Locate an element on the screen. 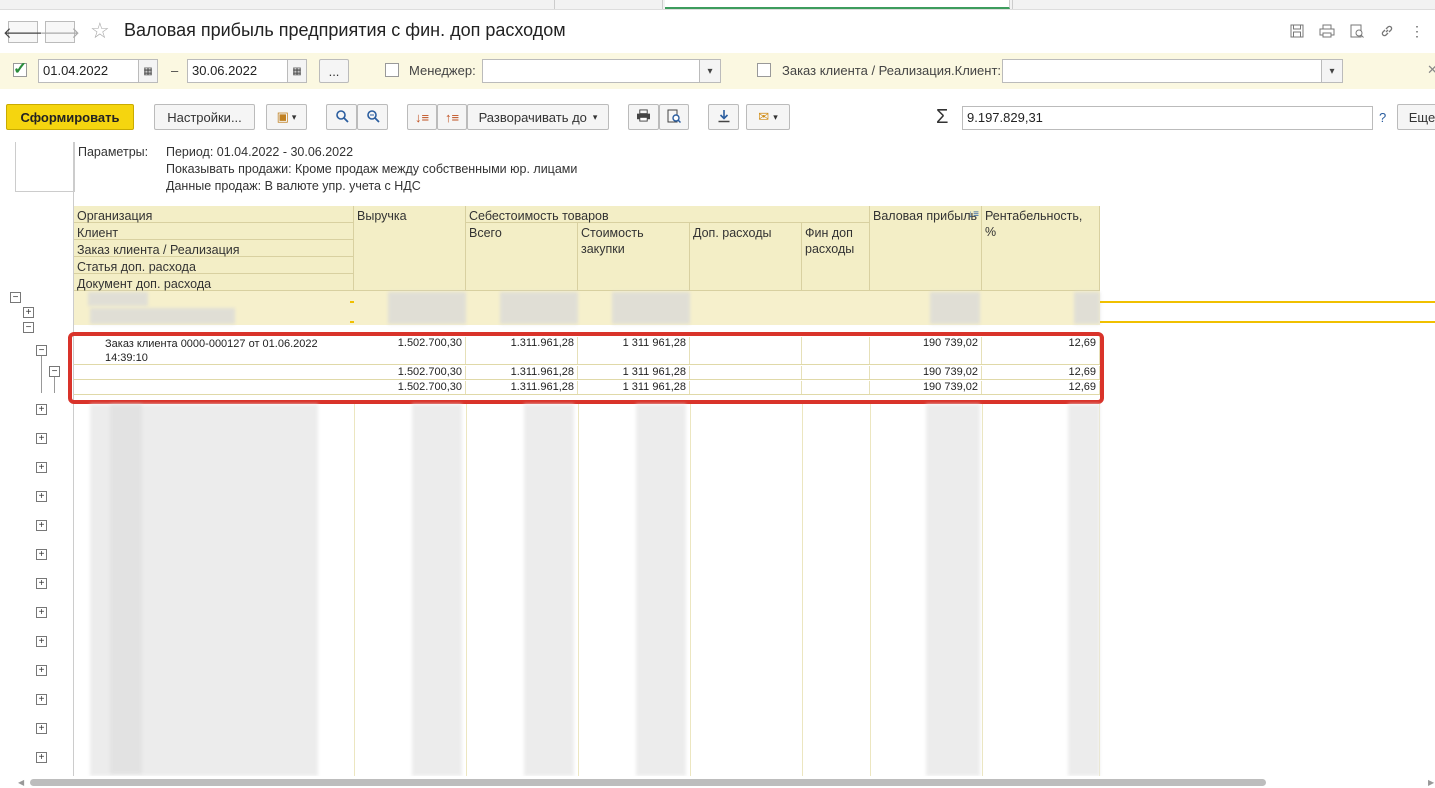 The image size is (1435, 788). arrow-left-icon: 🡐 is located at coordinates (23, 33).